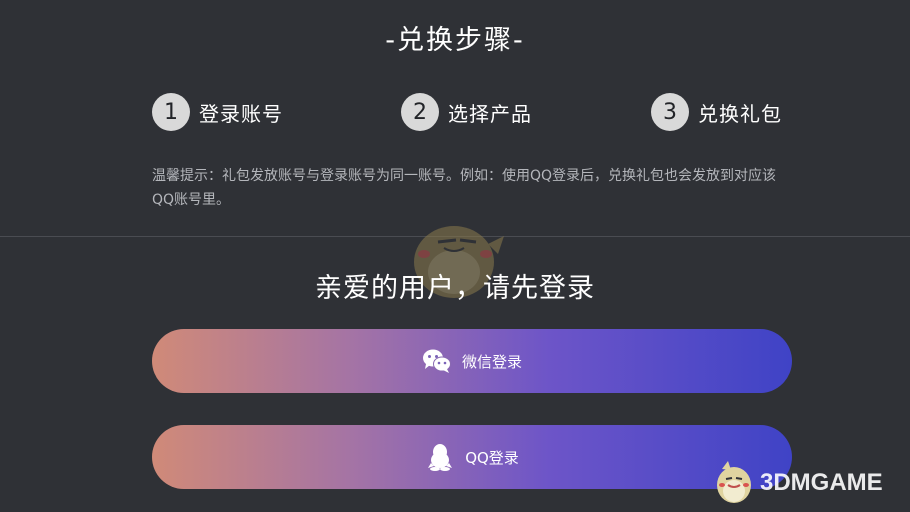 Image resolution: width=910 pixels, height=512 pixels. What do you see at coordinates (437, 361) in the screenshot?
I see `wechat-icon` at bounding box center [437, 361].